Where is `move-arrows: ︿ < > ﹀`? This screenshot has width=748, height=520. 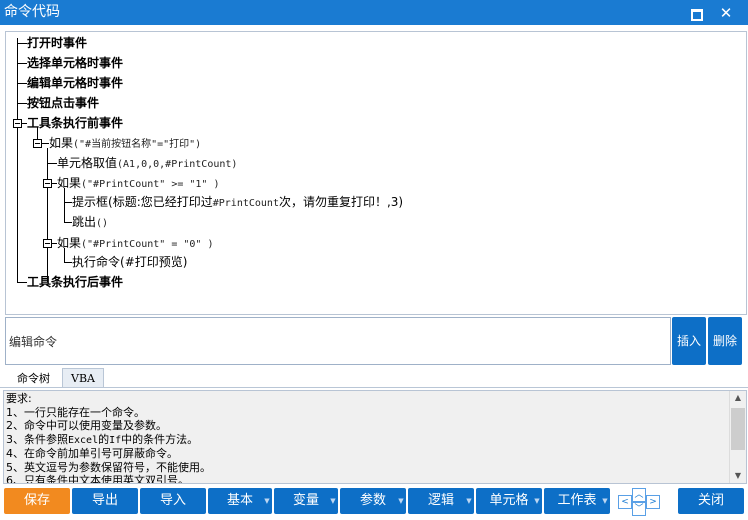
move-arrows: ︿ < > ﹀ is located at coordinates (638, 502).